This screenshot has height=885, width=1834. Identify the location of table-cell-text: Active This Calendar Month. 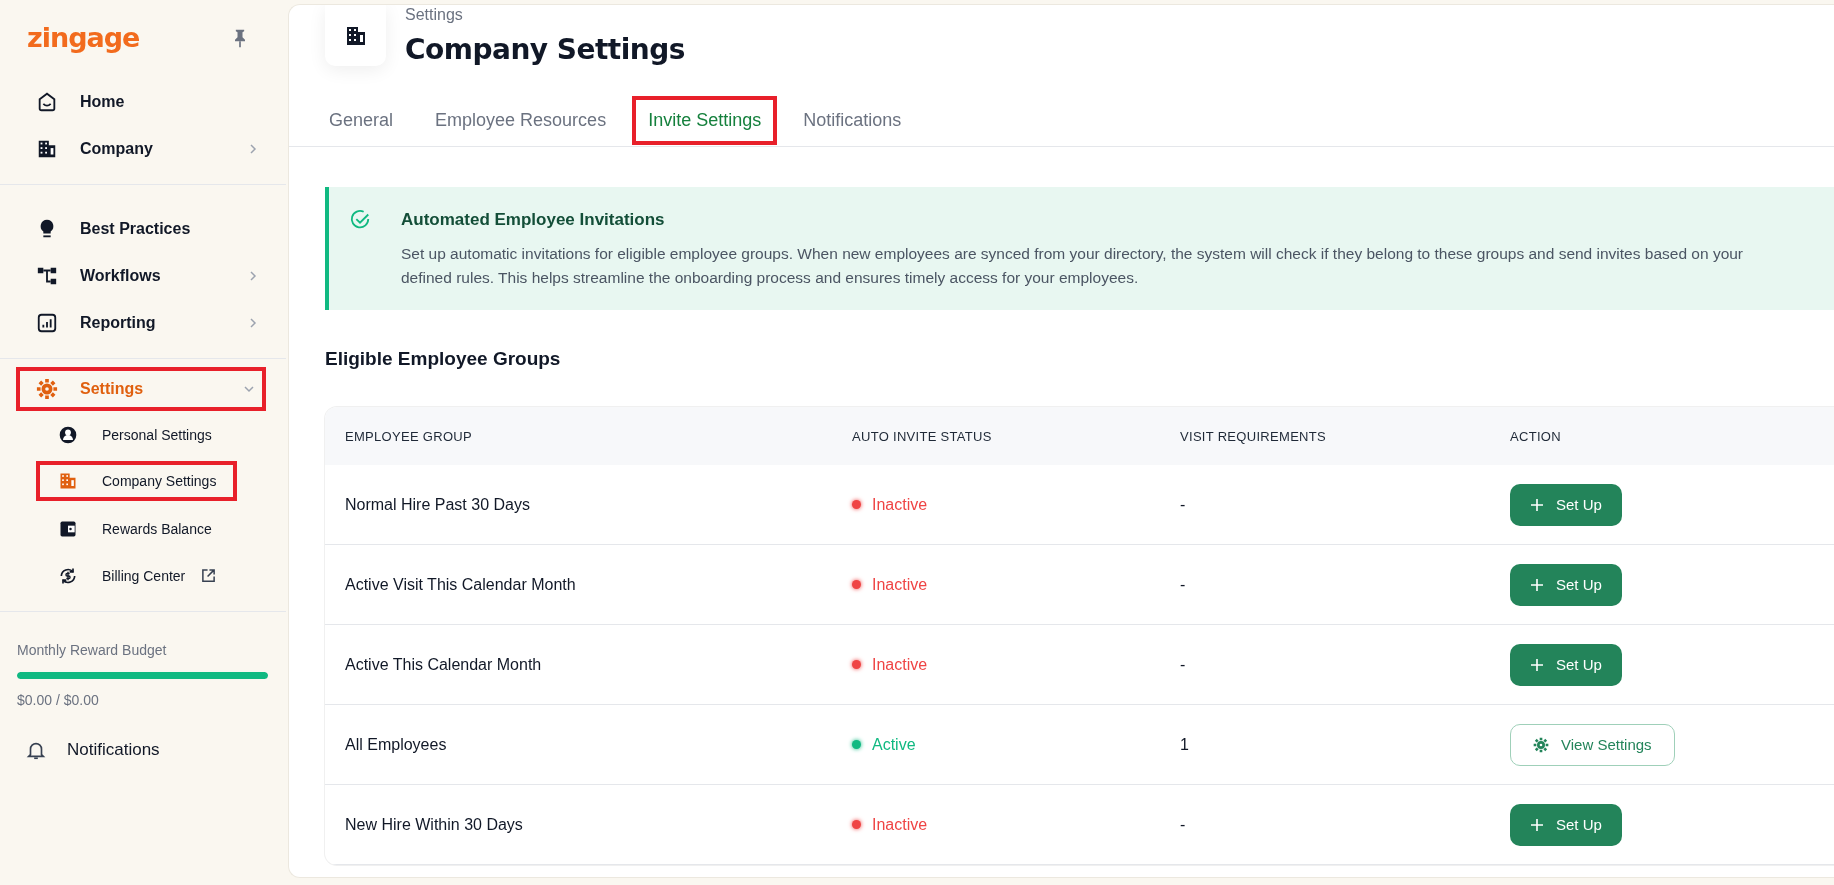
(444, 664).